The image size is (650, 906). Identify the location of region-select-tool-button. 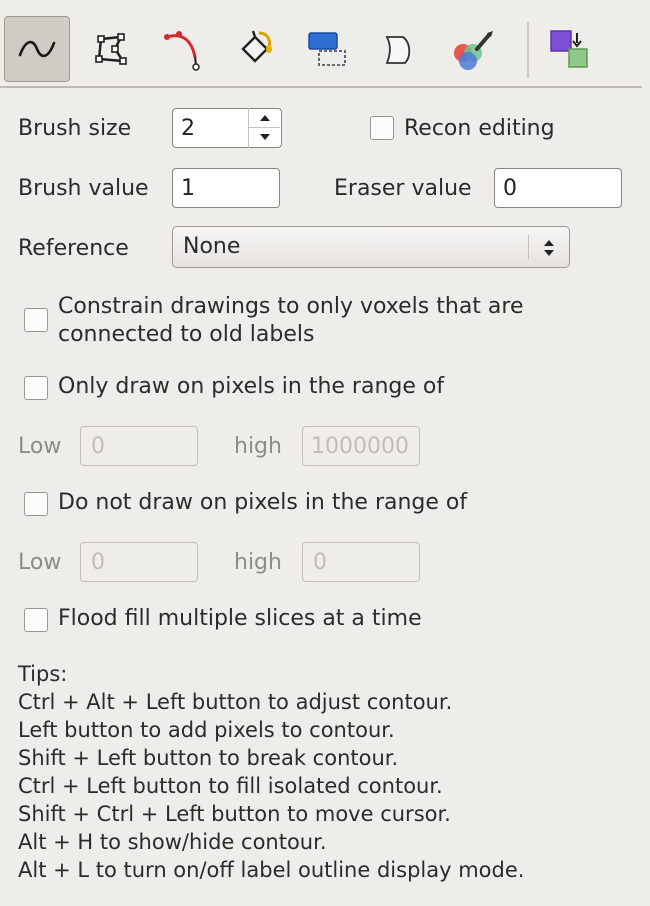
(327, 49).